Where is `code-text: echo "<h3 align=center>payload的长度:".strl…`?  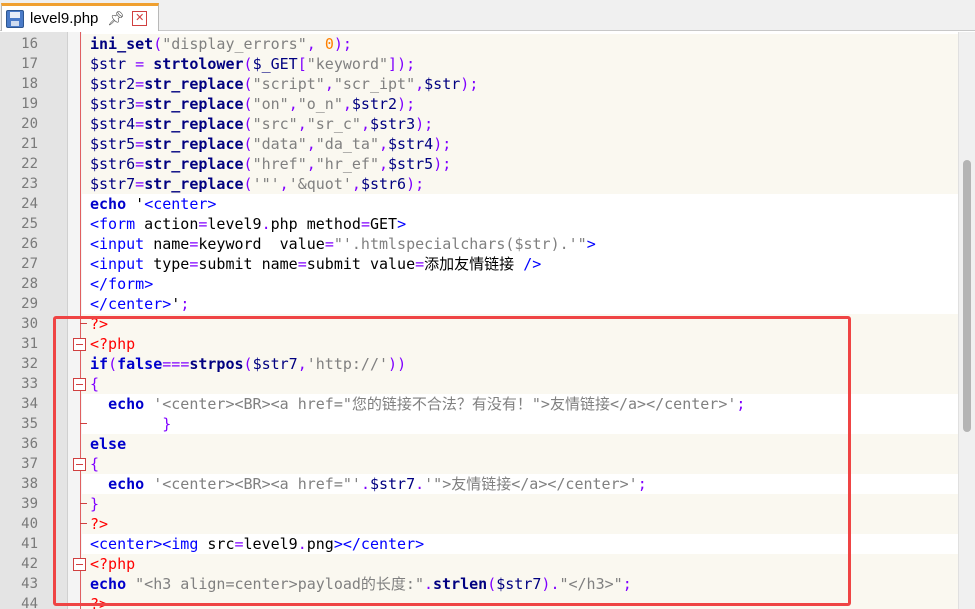
code-text: echo "<h3 align=center>payload的长度:".strl… is located at coordinates (361, 584).